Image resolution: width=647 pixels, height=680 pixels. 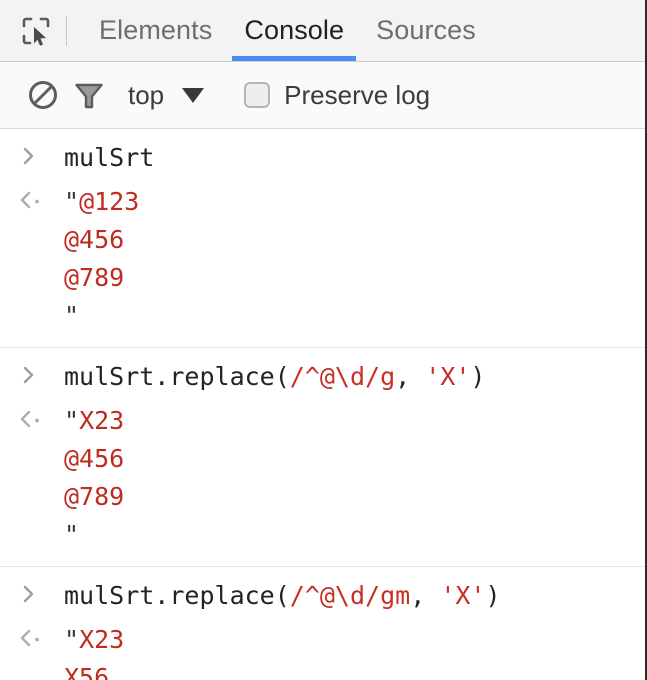 I want to click on tab-console-label: Console, so click(x=294, y=30).